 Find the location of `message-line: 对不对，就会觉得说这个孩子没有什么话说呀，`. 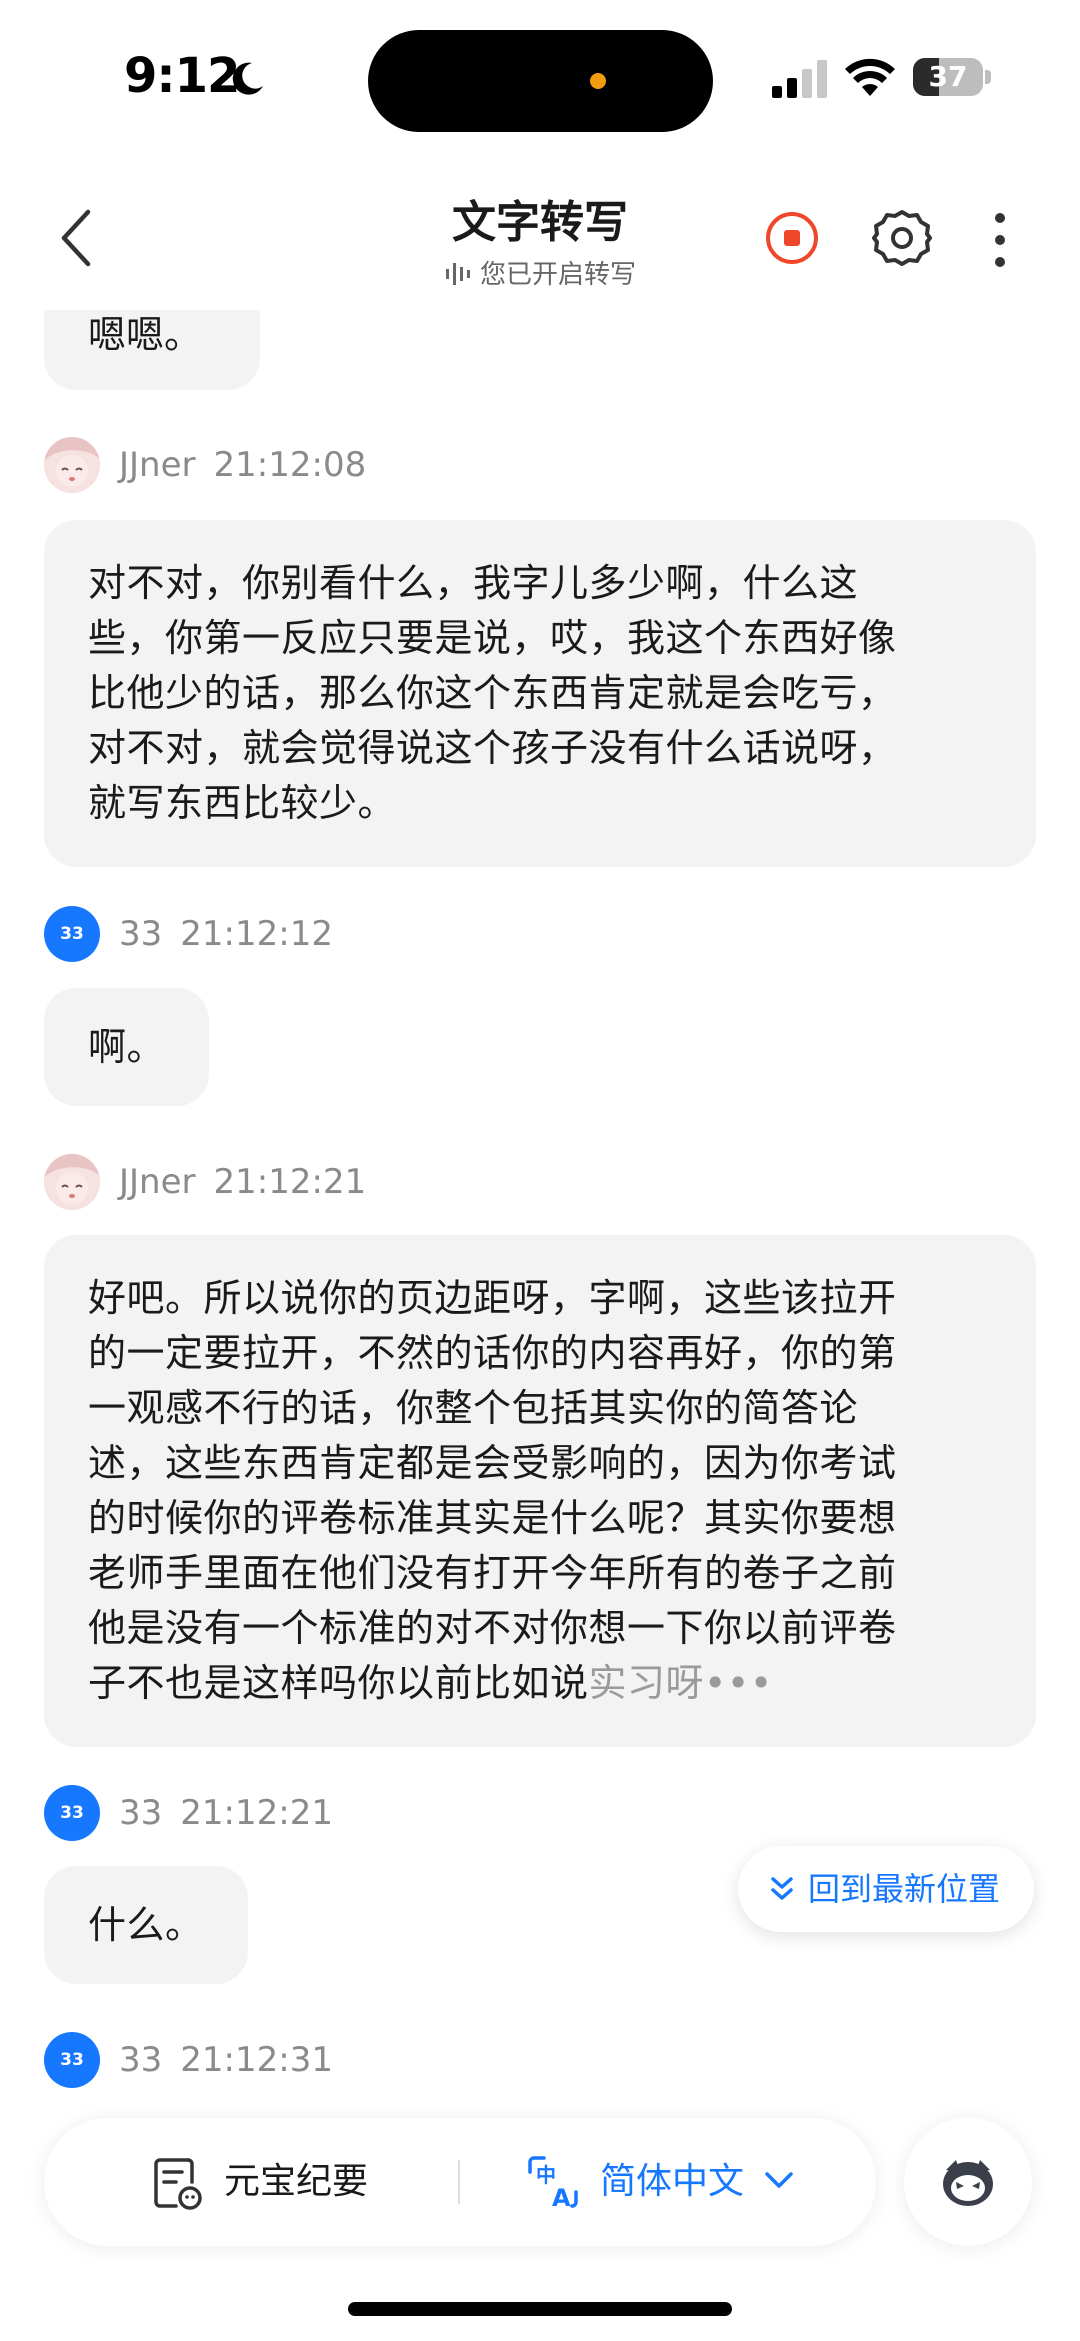

message-line: 对不对，就会觉得说这个孩子没有什么话说呀， is located at coordinates (492, 748).